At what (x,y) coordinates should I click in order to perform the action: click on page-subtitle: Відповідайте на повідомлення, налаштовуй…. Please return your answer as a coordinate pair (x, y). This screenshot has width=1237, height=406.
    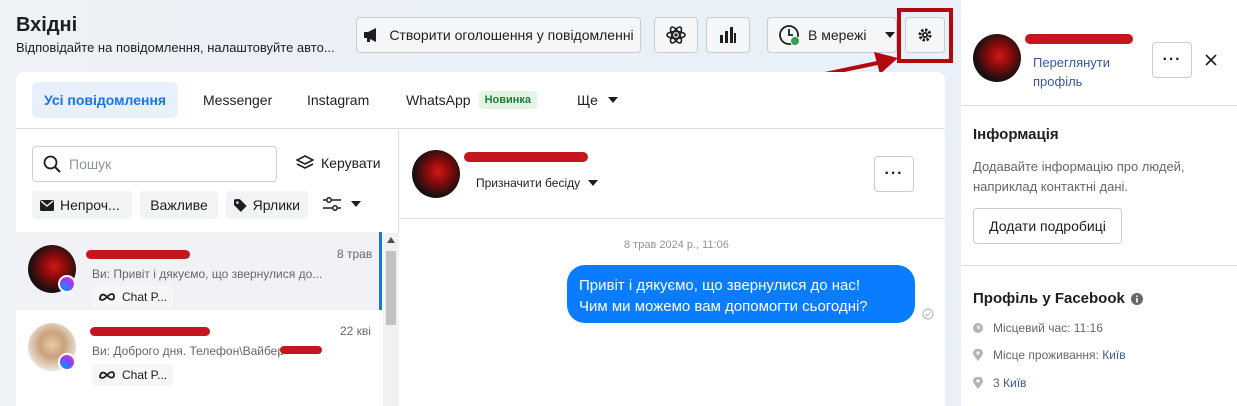
    Looking at the image, I should click on (175, 47).